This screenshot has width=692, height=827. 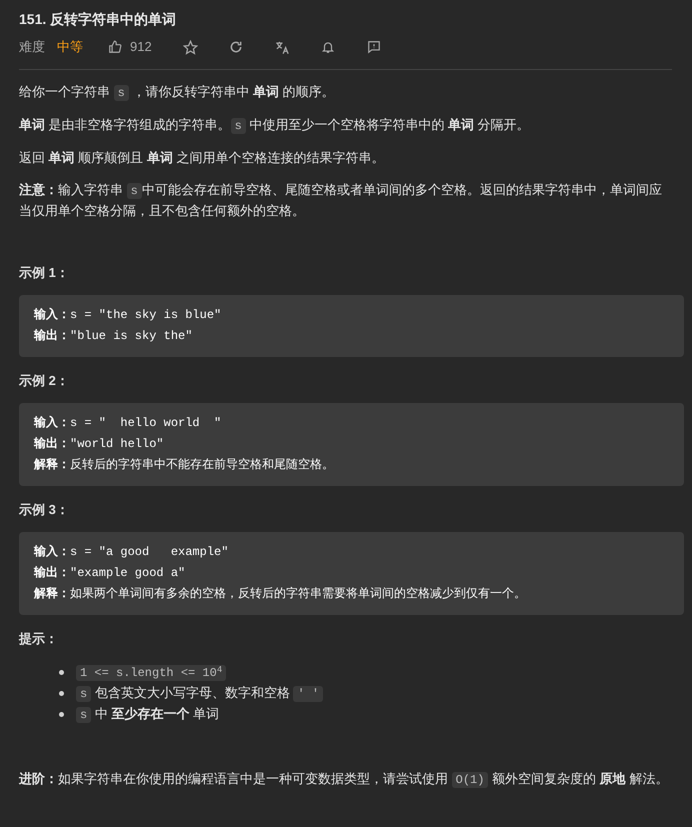 I want to click on refresh-icon, so click(x=235, y=47).